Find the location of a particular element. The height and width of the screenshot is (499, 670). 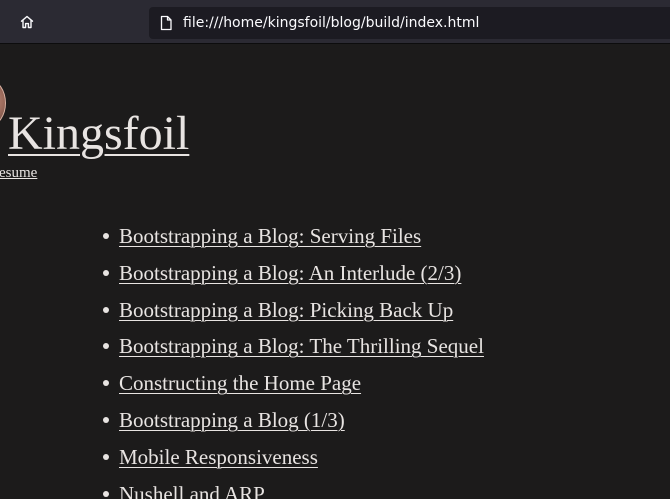

post-link: Constructing the Home Page is located at coordinates (240, 383).